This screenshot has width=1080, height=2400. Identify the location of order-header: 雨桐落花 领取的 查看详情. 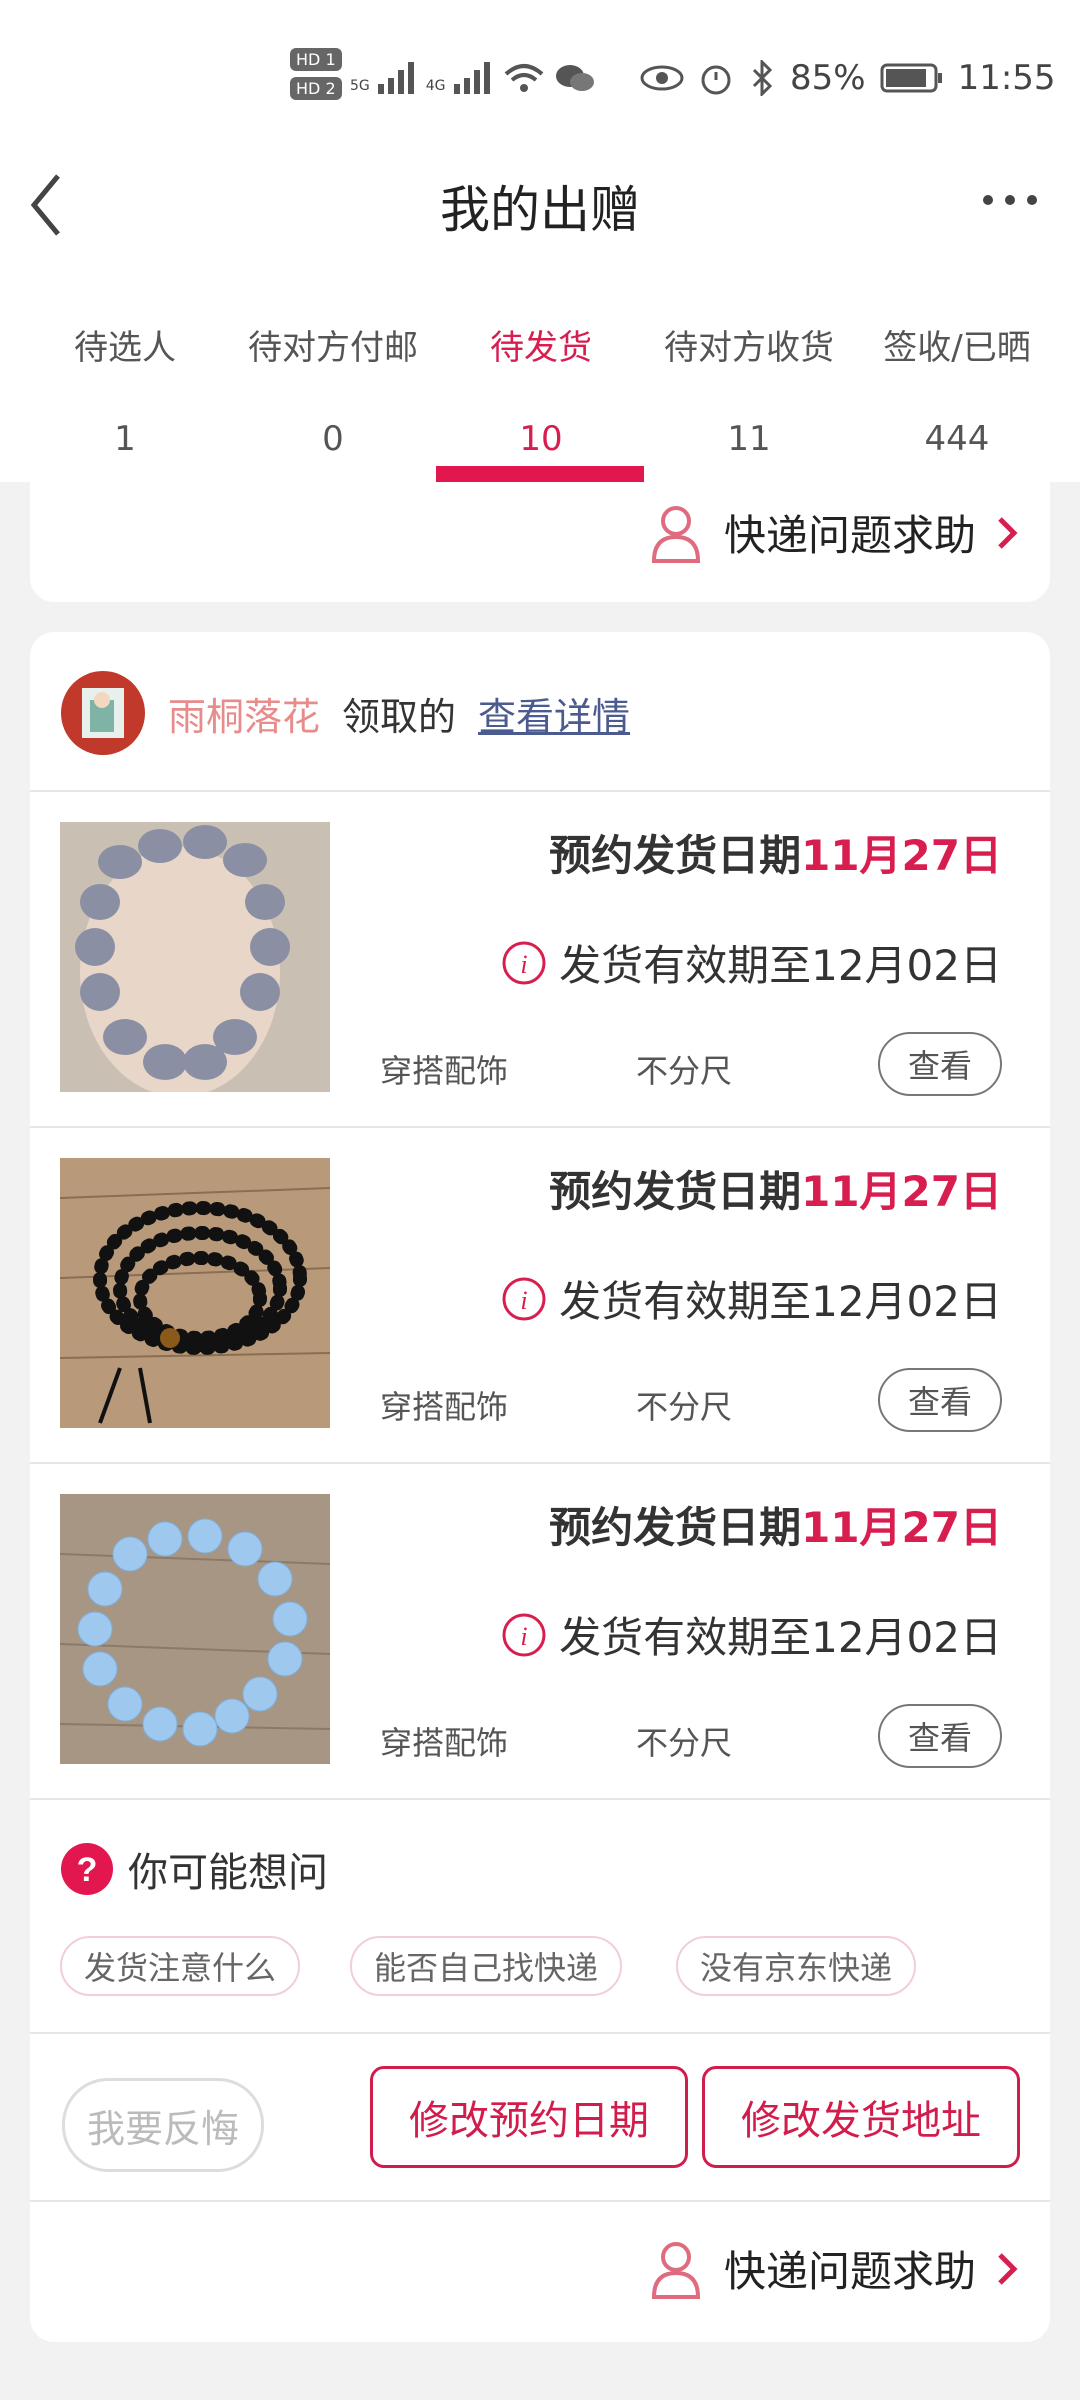
(345, 713).